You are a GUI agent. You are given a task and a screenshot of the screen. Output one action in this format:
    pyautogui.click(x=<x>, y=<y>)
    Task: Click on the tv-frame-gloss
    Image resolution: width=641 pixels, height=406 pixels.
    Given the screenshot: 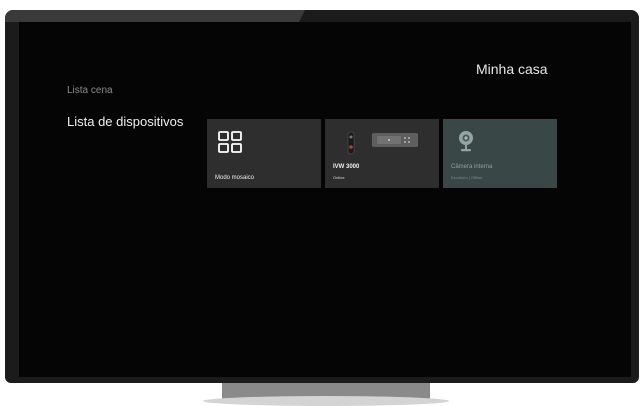 What is the action you would take?
    pyautogui.click(x=155, y=16)
    